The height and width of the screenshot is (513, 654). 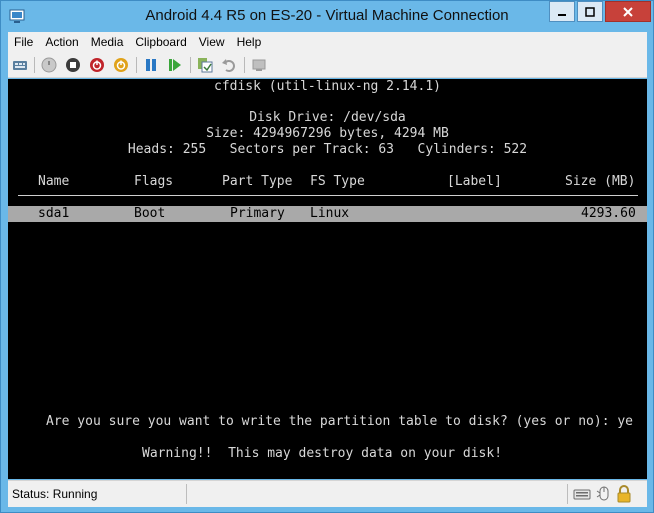 What do you see at coordinates (73, 65) in the screenshot?
I see `turn-off-icon` at bounding box center [73, 65].